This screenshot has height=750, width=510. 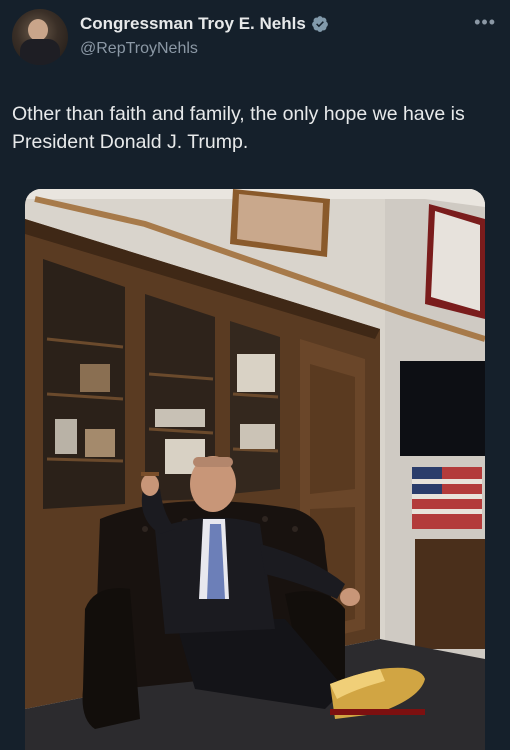 What do you see at coordinates (193, 24) in the screenshot?
I see `author-display-name: Congressman Troy E. Nehls` at bounding box center [193, 24].